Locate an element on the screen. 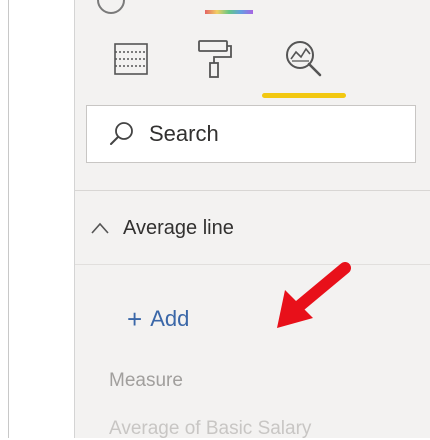  section-divider is located at coordinates (252, 264).